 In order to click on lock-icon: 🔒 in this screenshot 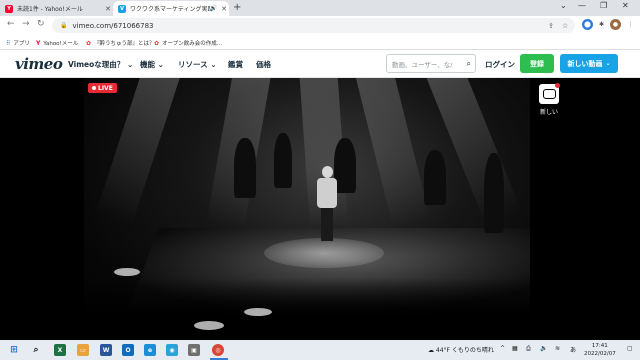, I will do `click(64, 25)`.